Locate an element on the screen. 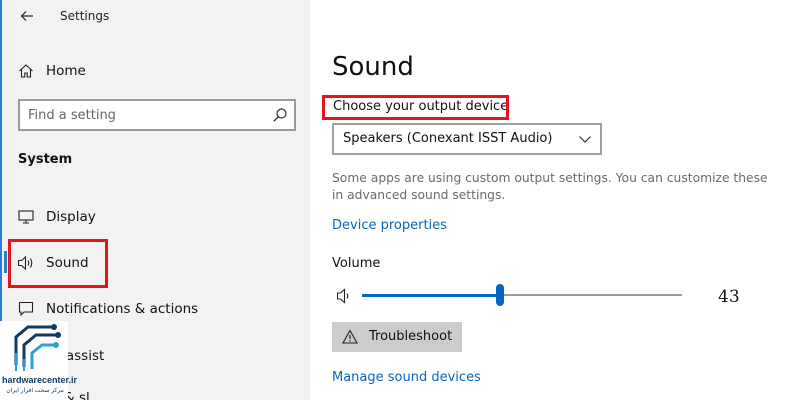 This screenshot has width=800, height=400. watermark-logo: hardwarecenter.ir مرکز سخت افزار ایران is located at coordinates (39, 360).